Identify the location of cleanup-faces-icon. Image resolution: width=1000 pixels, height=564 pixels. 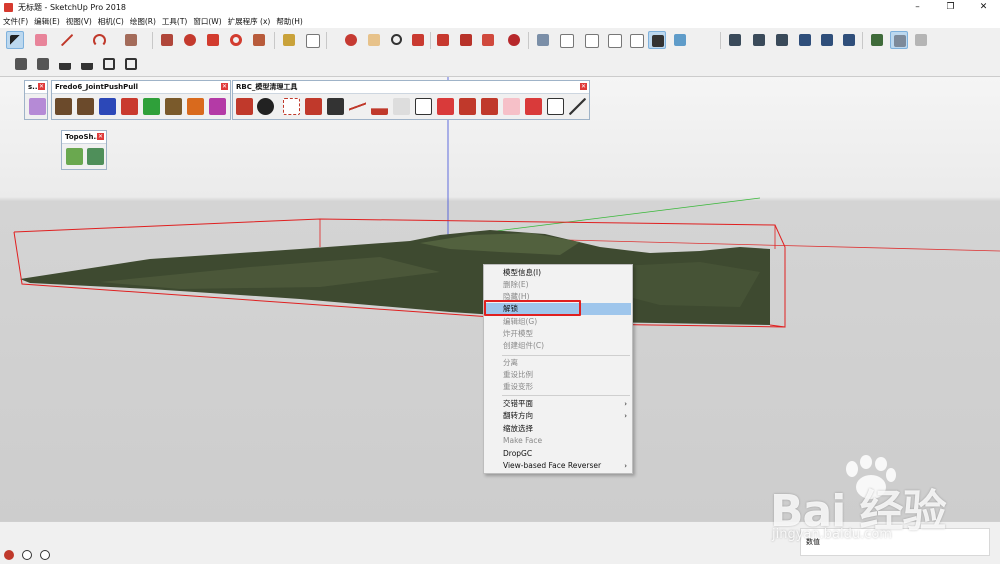
(313, 106).